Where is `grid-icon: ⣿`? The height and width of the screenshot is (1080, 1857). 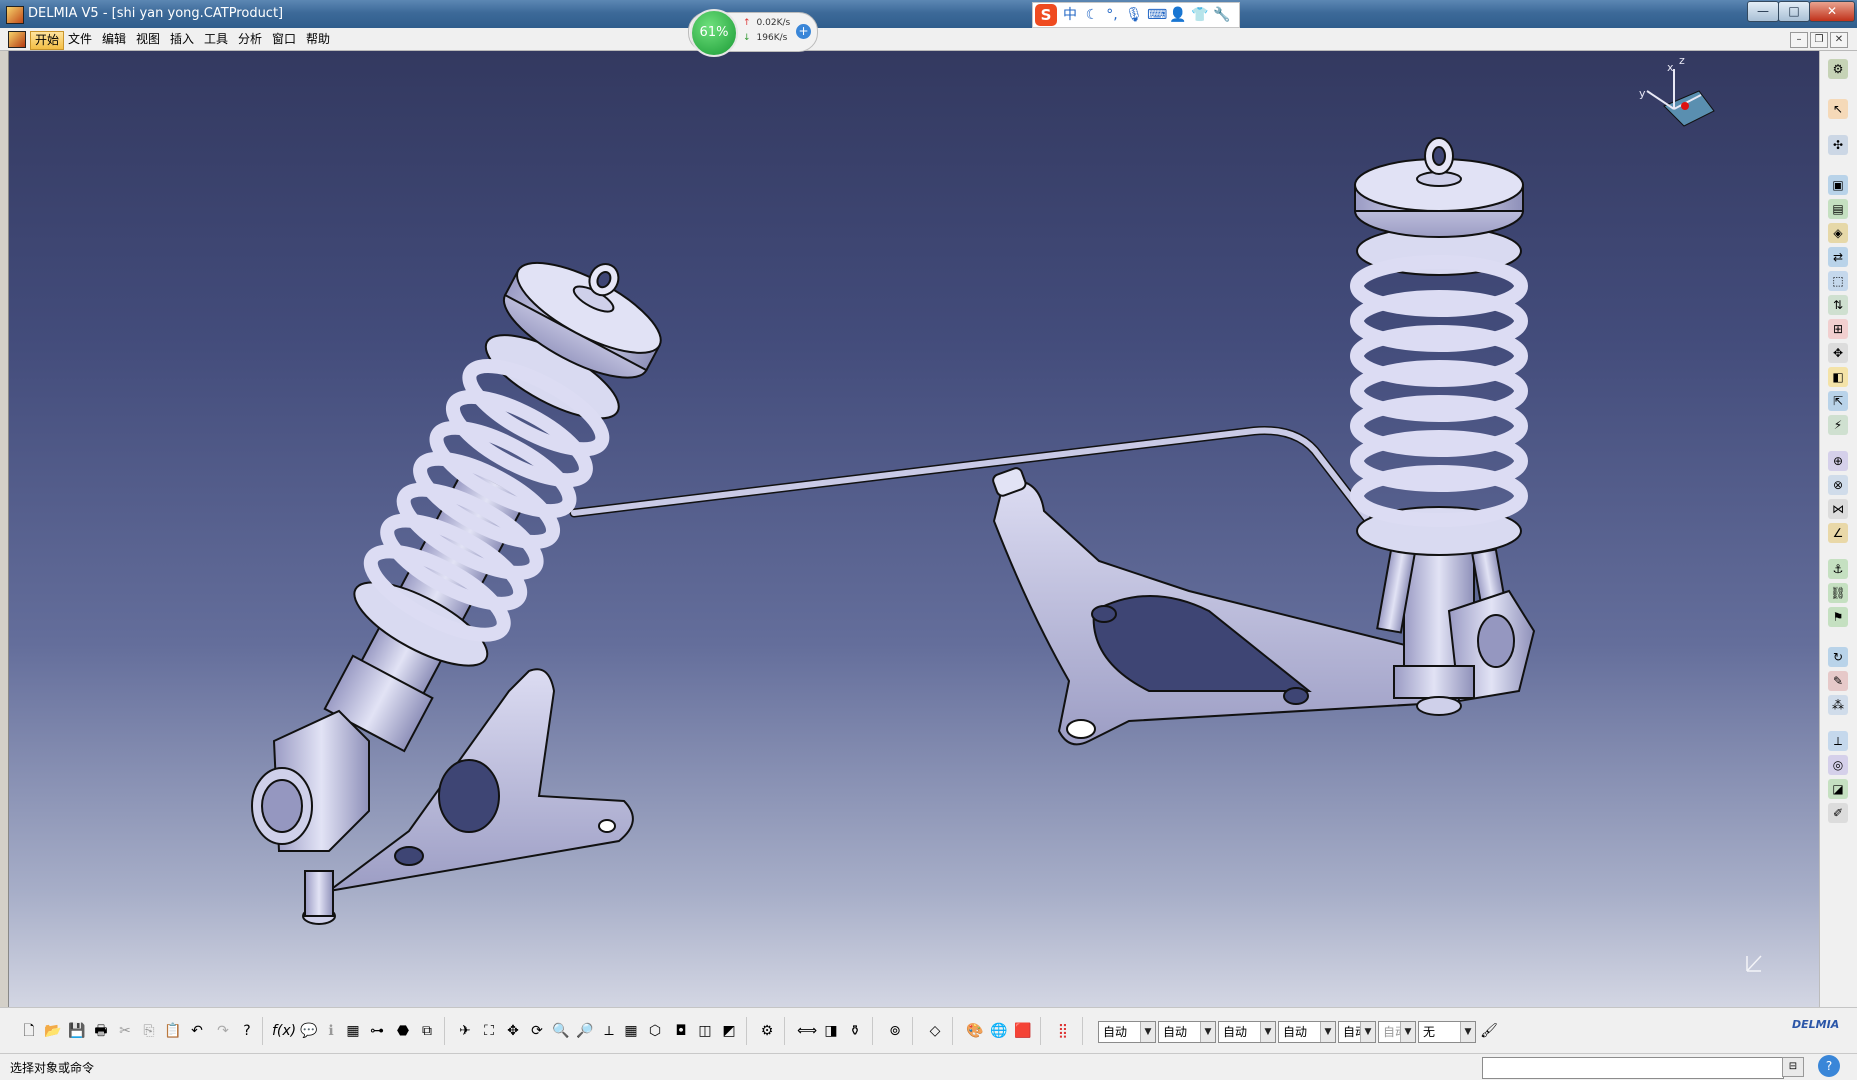
grid-icon: ⣿ is located at coordinates (1063, 1031).